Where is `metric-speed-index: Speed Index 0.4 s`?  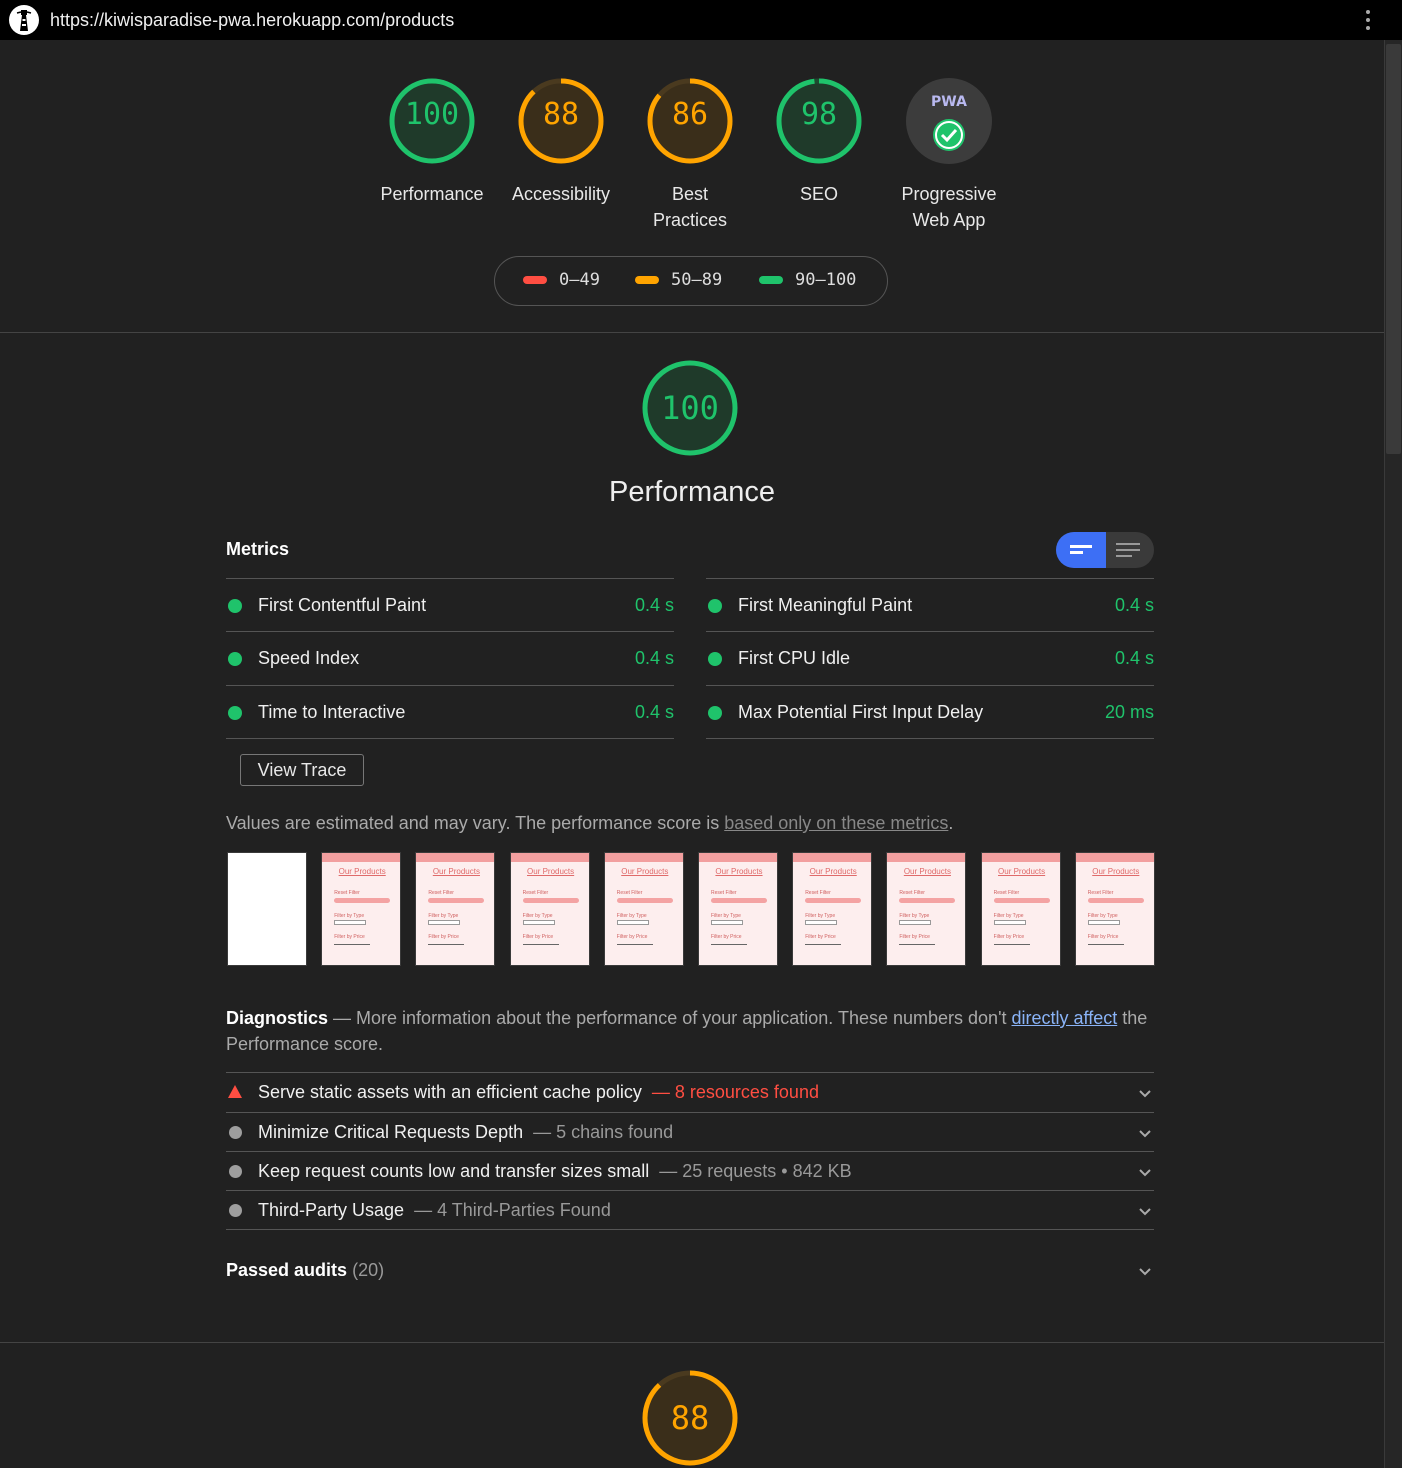 metric-speed-index: Speed Index 0.4 s is located at coordinates (450, 657).